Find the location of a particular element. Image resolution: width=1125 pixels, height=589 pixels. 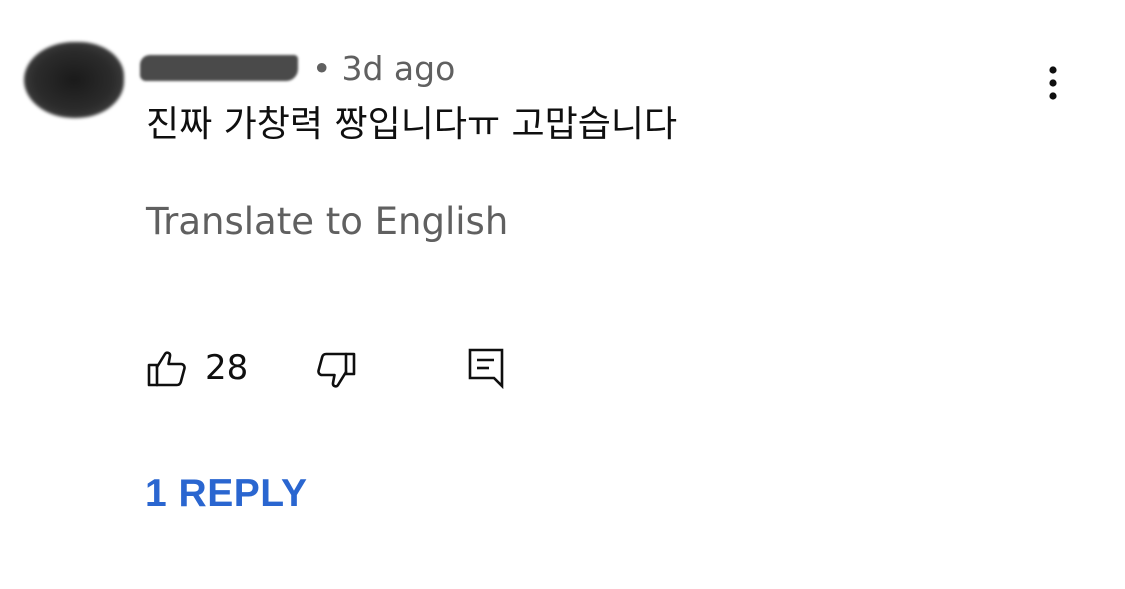

like-button is located at coordinates (167, 369).